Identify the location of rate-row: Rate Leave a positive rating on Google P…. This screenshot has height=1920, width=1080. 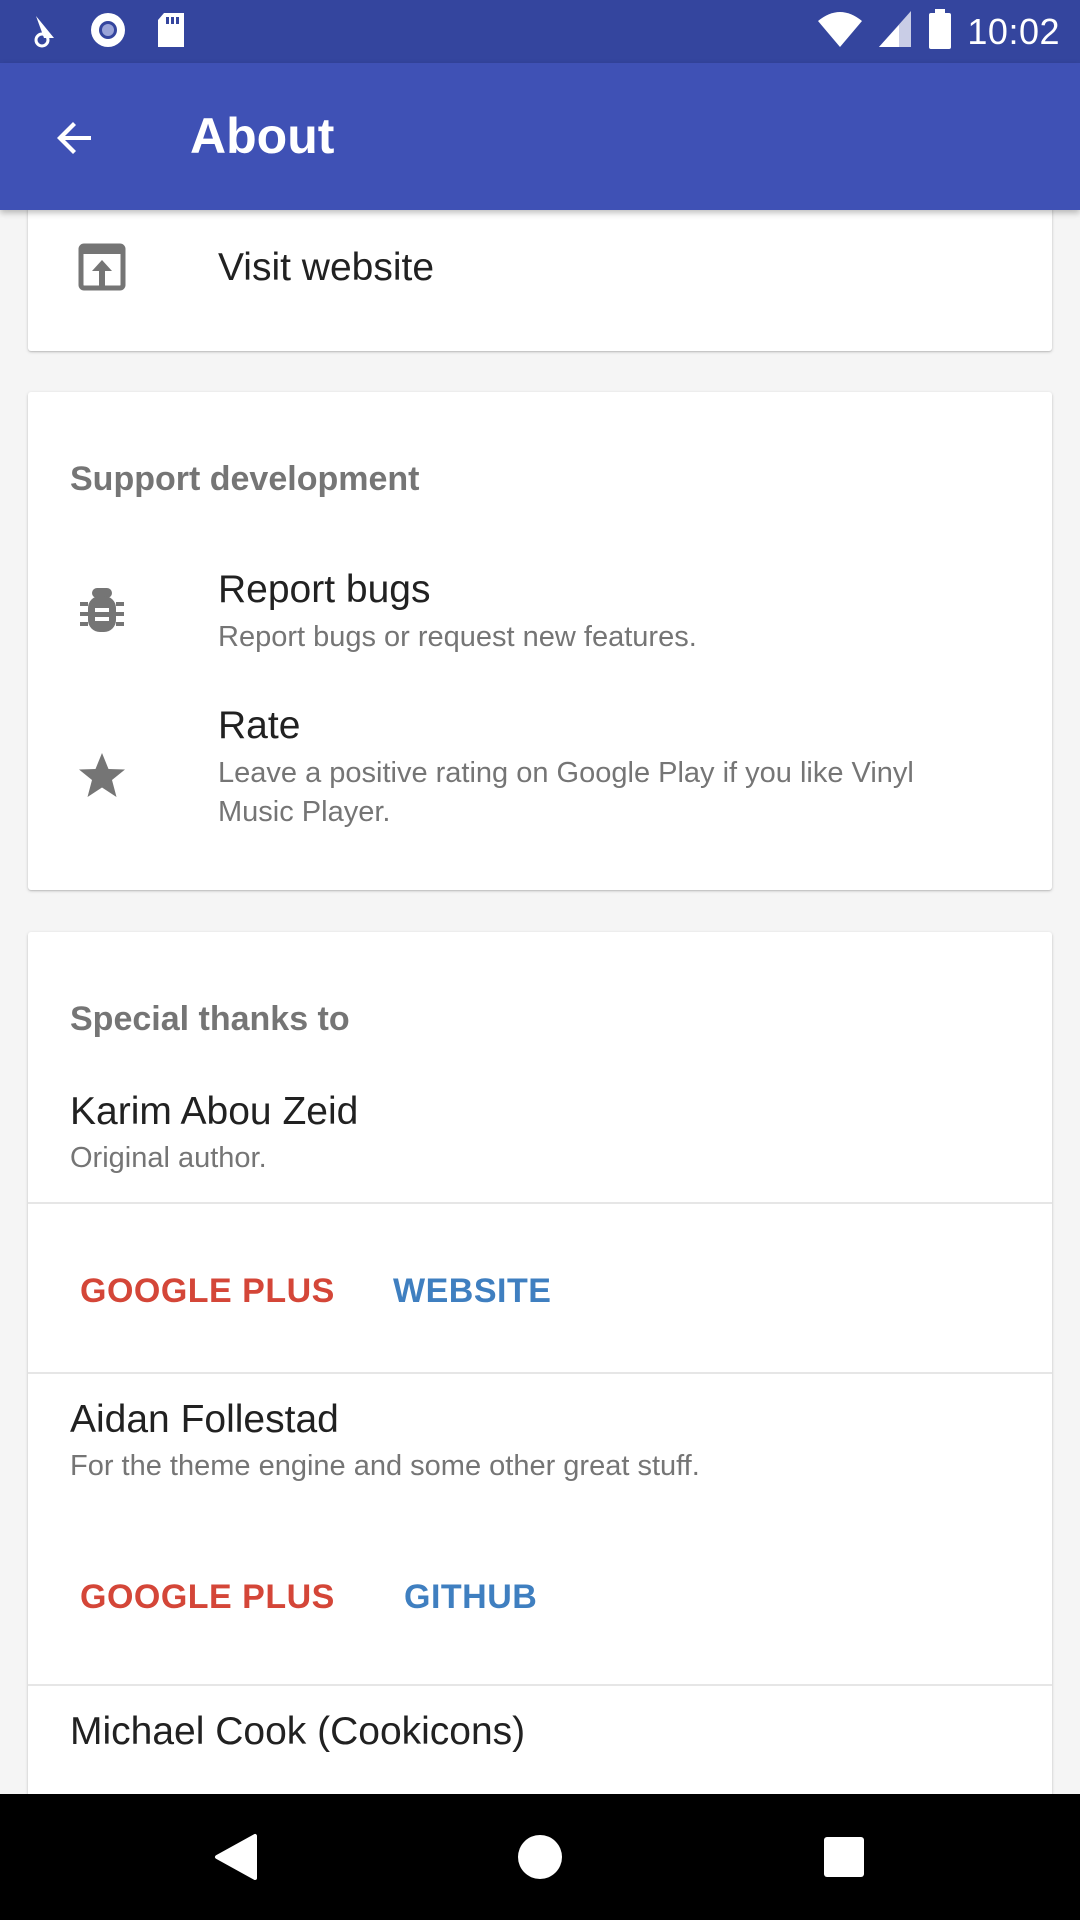
(540, 777).